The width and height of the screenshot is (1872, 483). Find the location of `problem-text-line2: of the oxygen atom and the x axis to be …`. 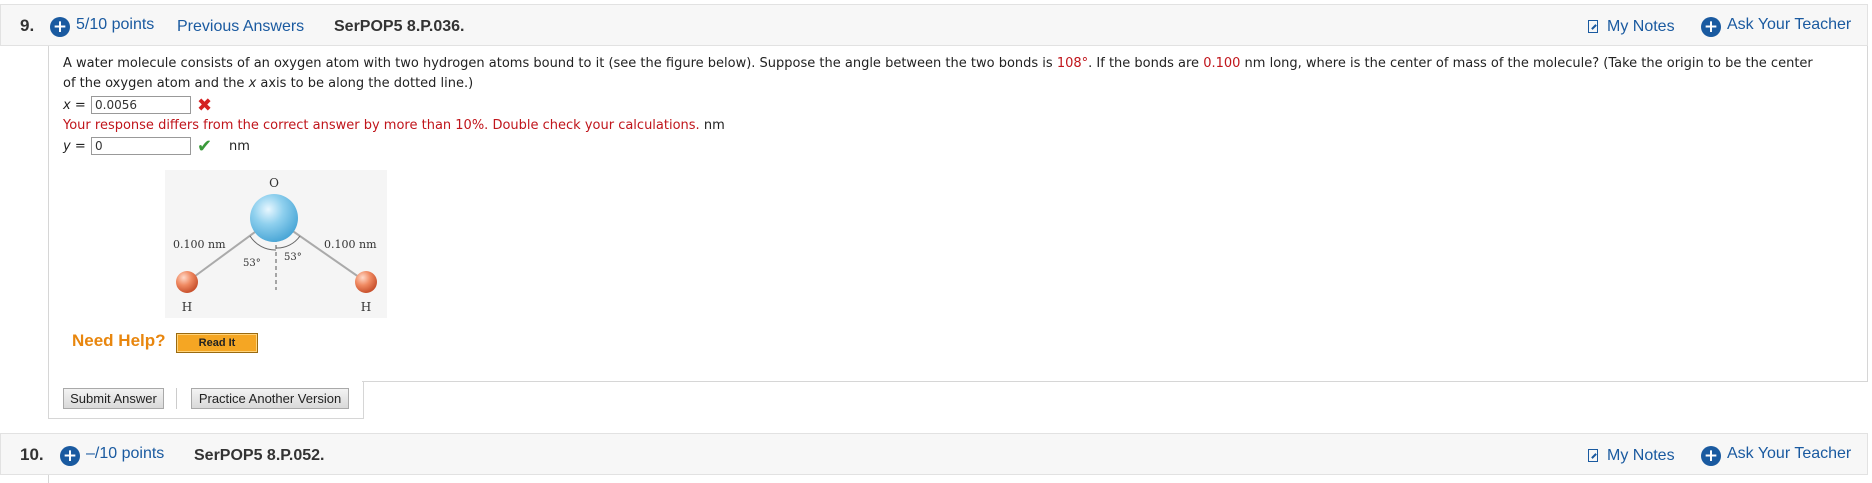

problem-text-line2: of the oxygen atom and the x axis to be … is located at coordinates (268, 83).